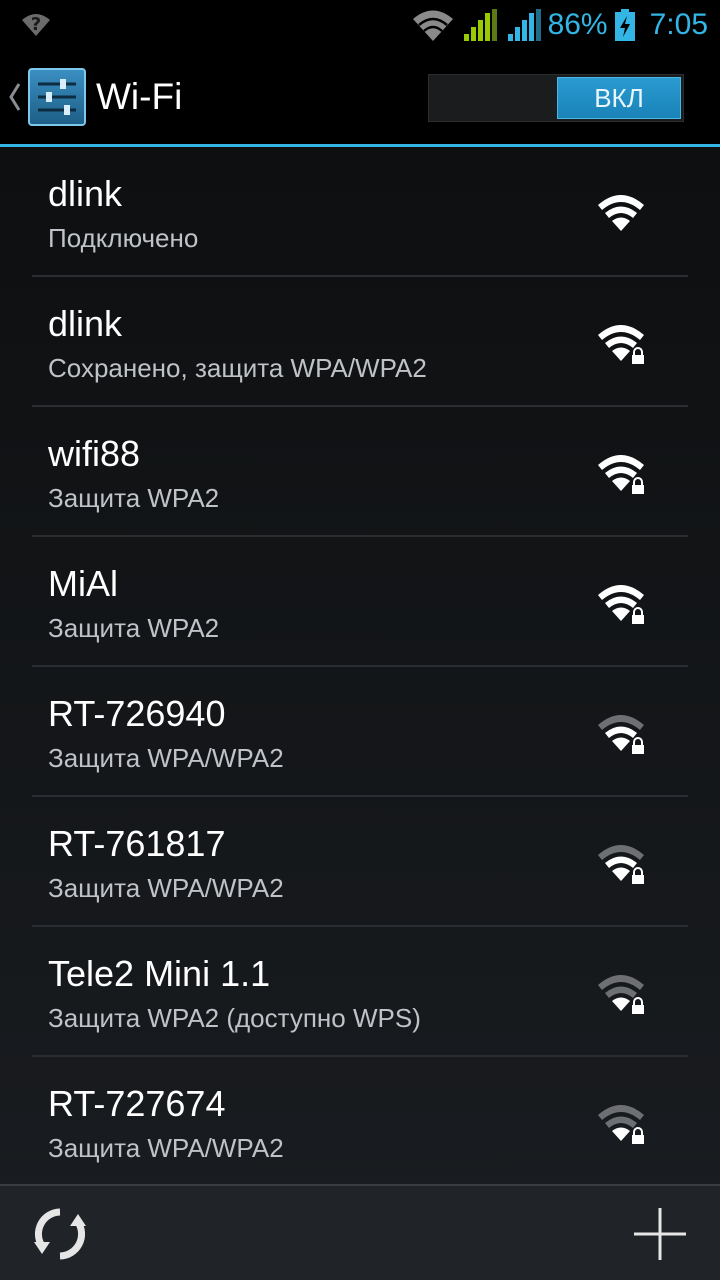 Image resolution: width=720 pixels, height=1280 pixels. I want to click on status-bar: ? 86% 7:05, so click(360, 25).